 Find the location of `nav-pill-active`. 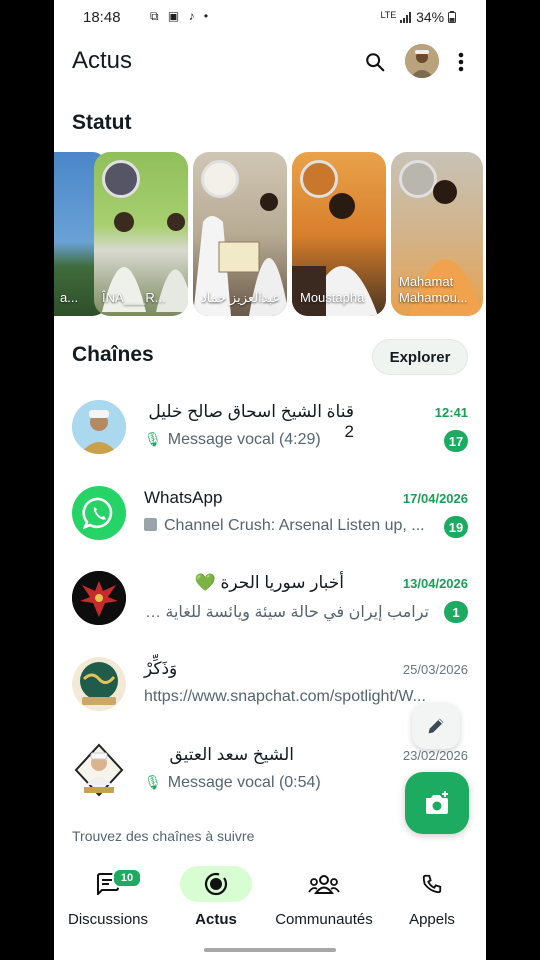

nav-pill-active is located at coordinates (216, 884).